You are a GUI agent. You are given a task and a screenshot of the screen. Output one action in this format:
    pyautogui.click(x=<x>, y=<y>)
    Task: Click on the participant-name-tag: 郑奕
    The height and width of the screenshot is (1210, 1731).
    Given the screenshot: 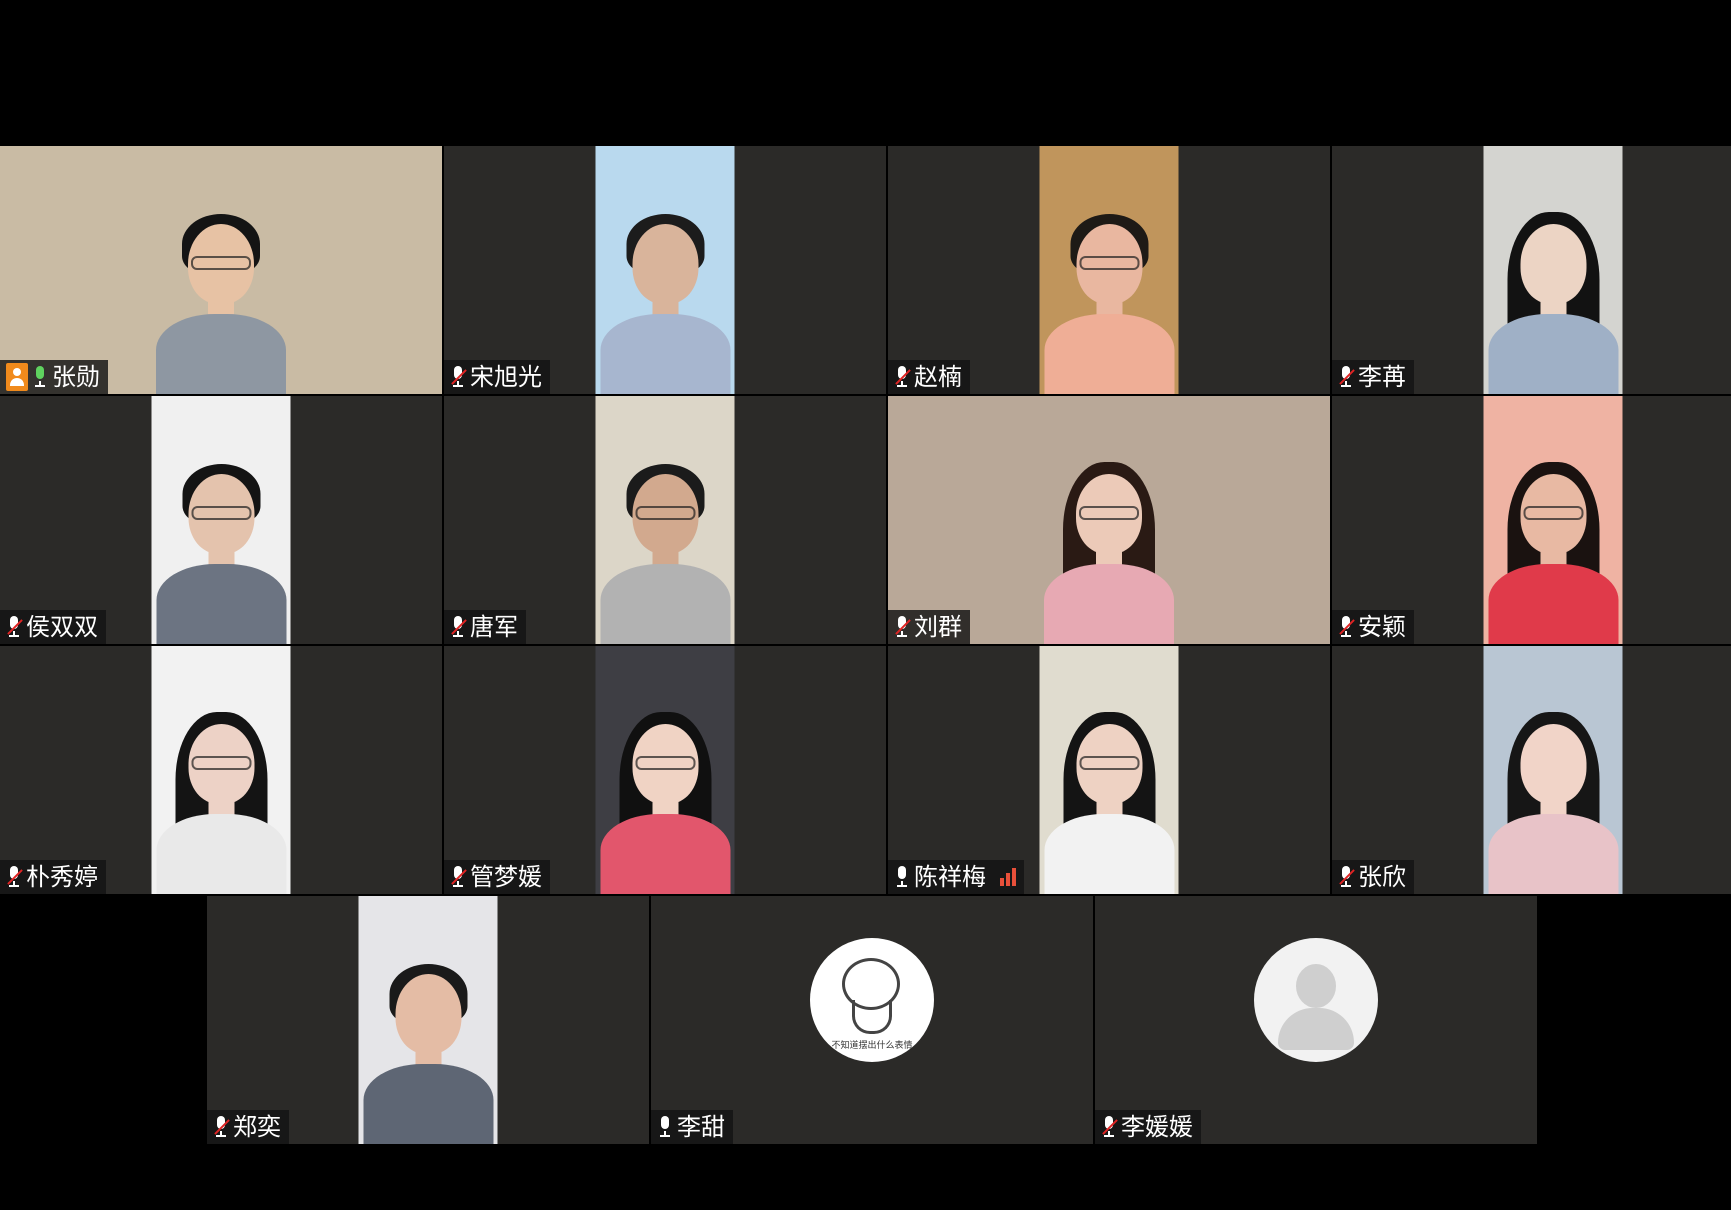 What is the action you would take?
    pyautogui.click(x=248, y=1127)
    